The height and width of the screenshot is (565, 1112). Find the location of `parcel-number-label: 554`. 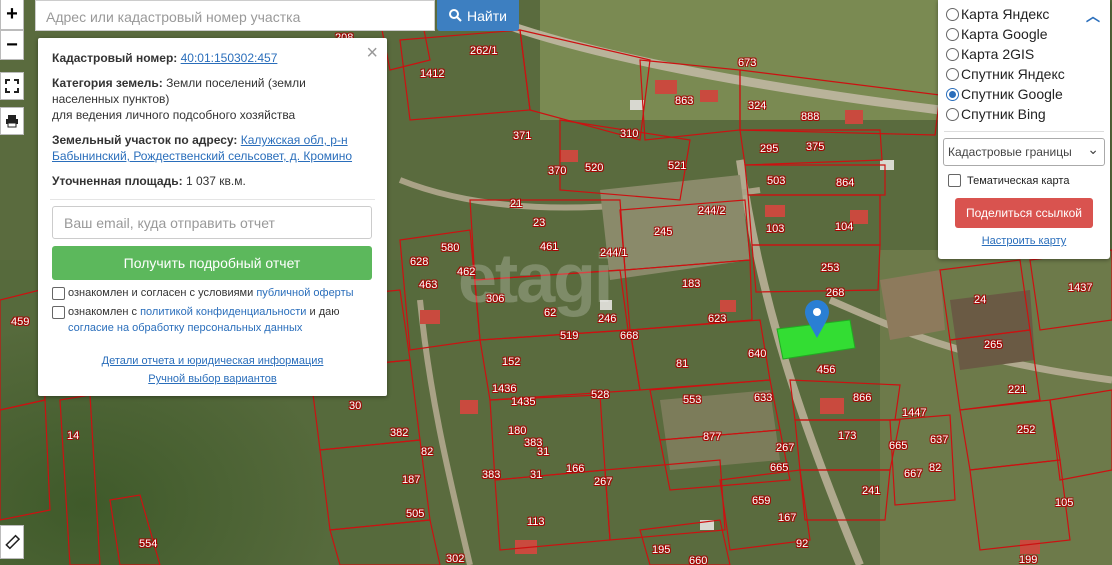

parcel-number-label: 554 is located at coordinates (148, 544).